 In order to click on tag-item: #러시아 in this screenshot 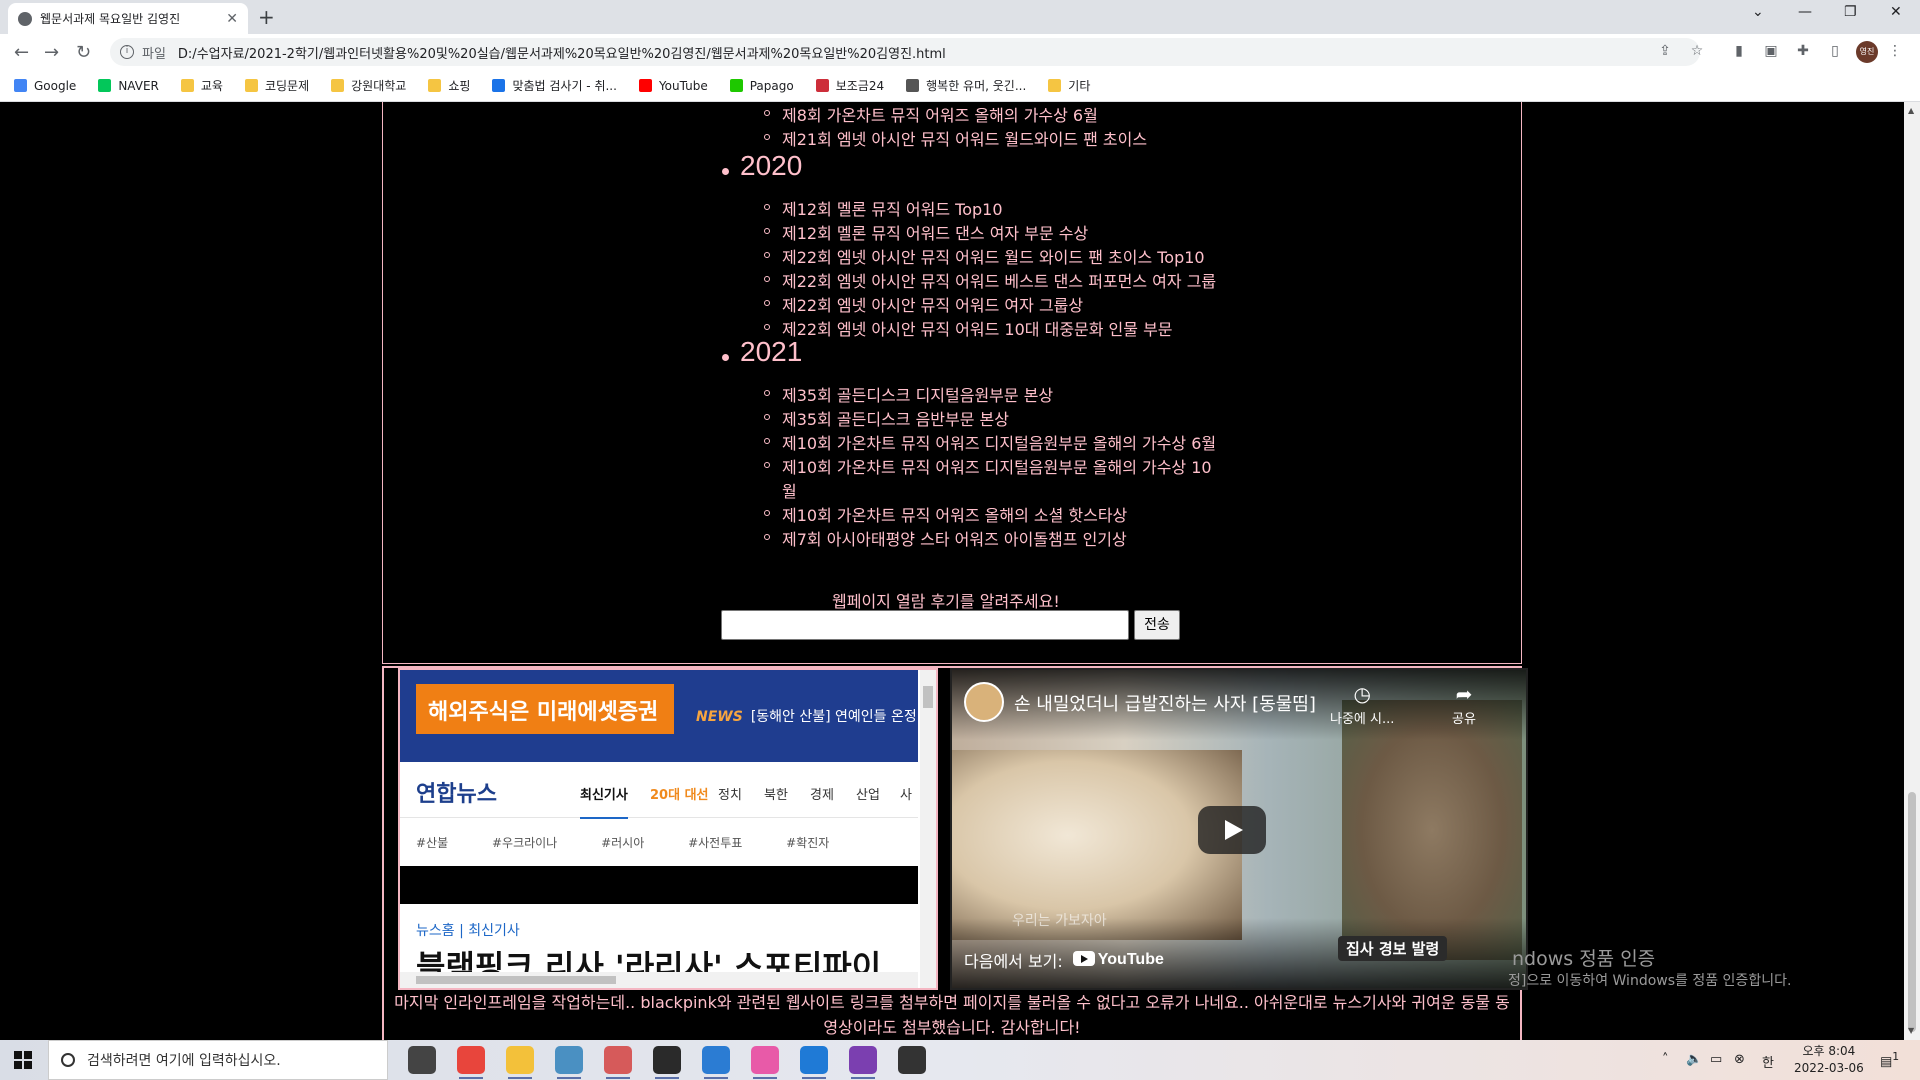, I will do `click(622, 843)`.